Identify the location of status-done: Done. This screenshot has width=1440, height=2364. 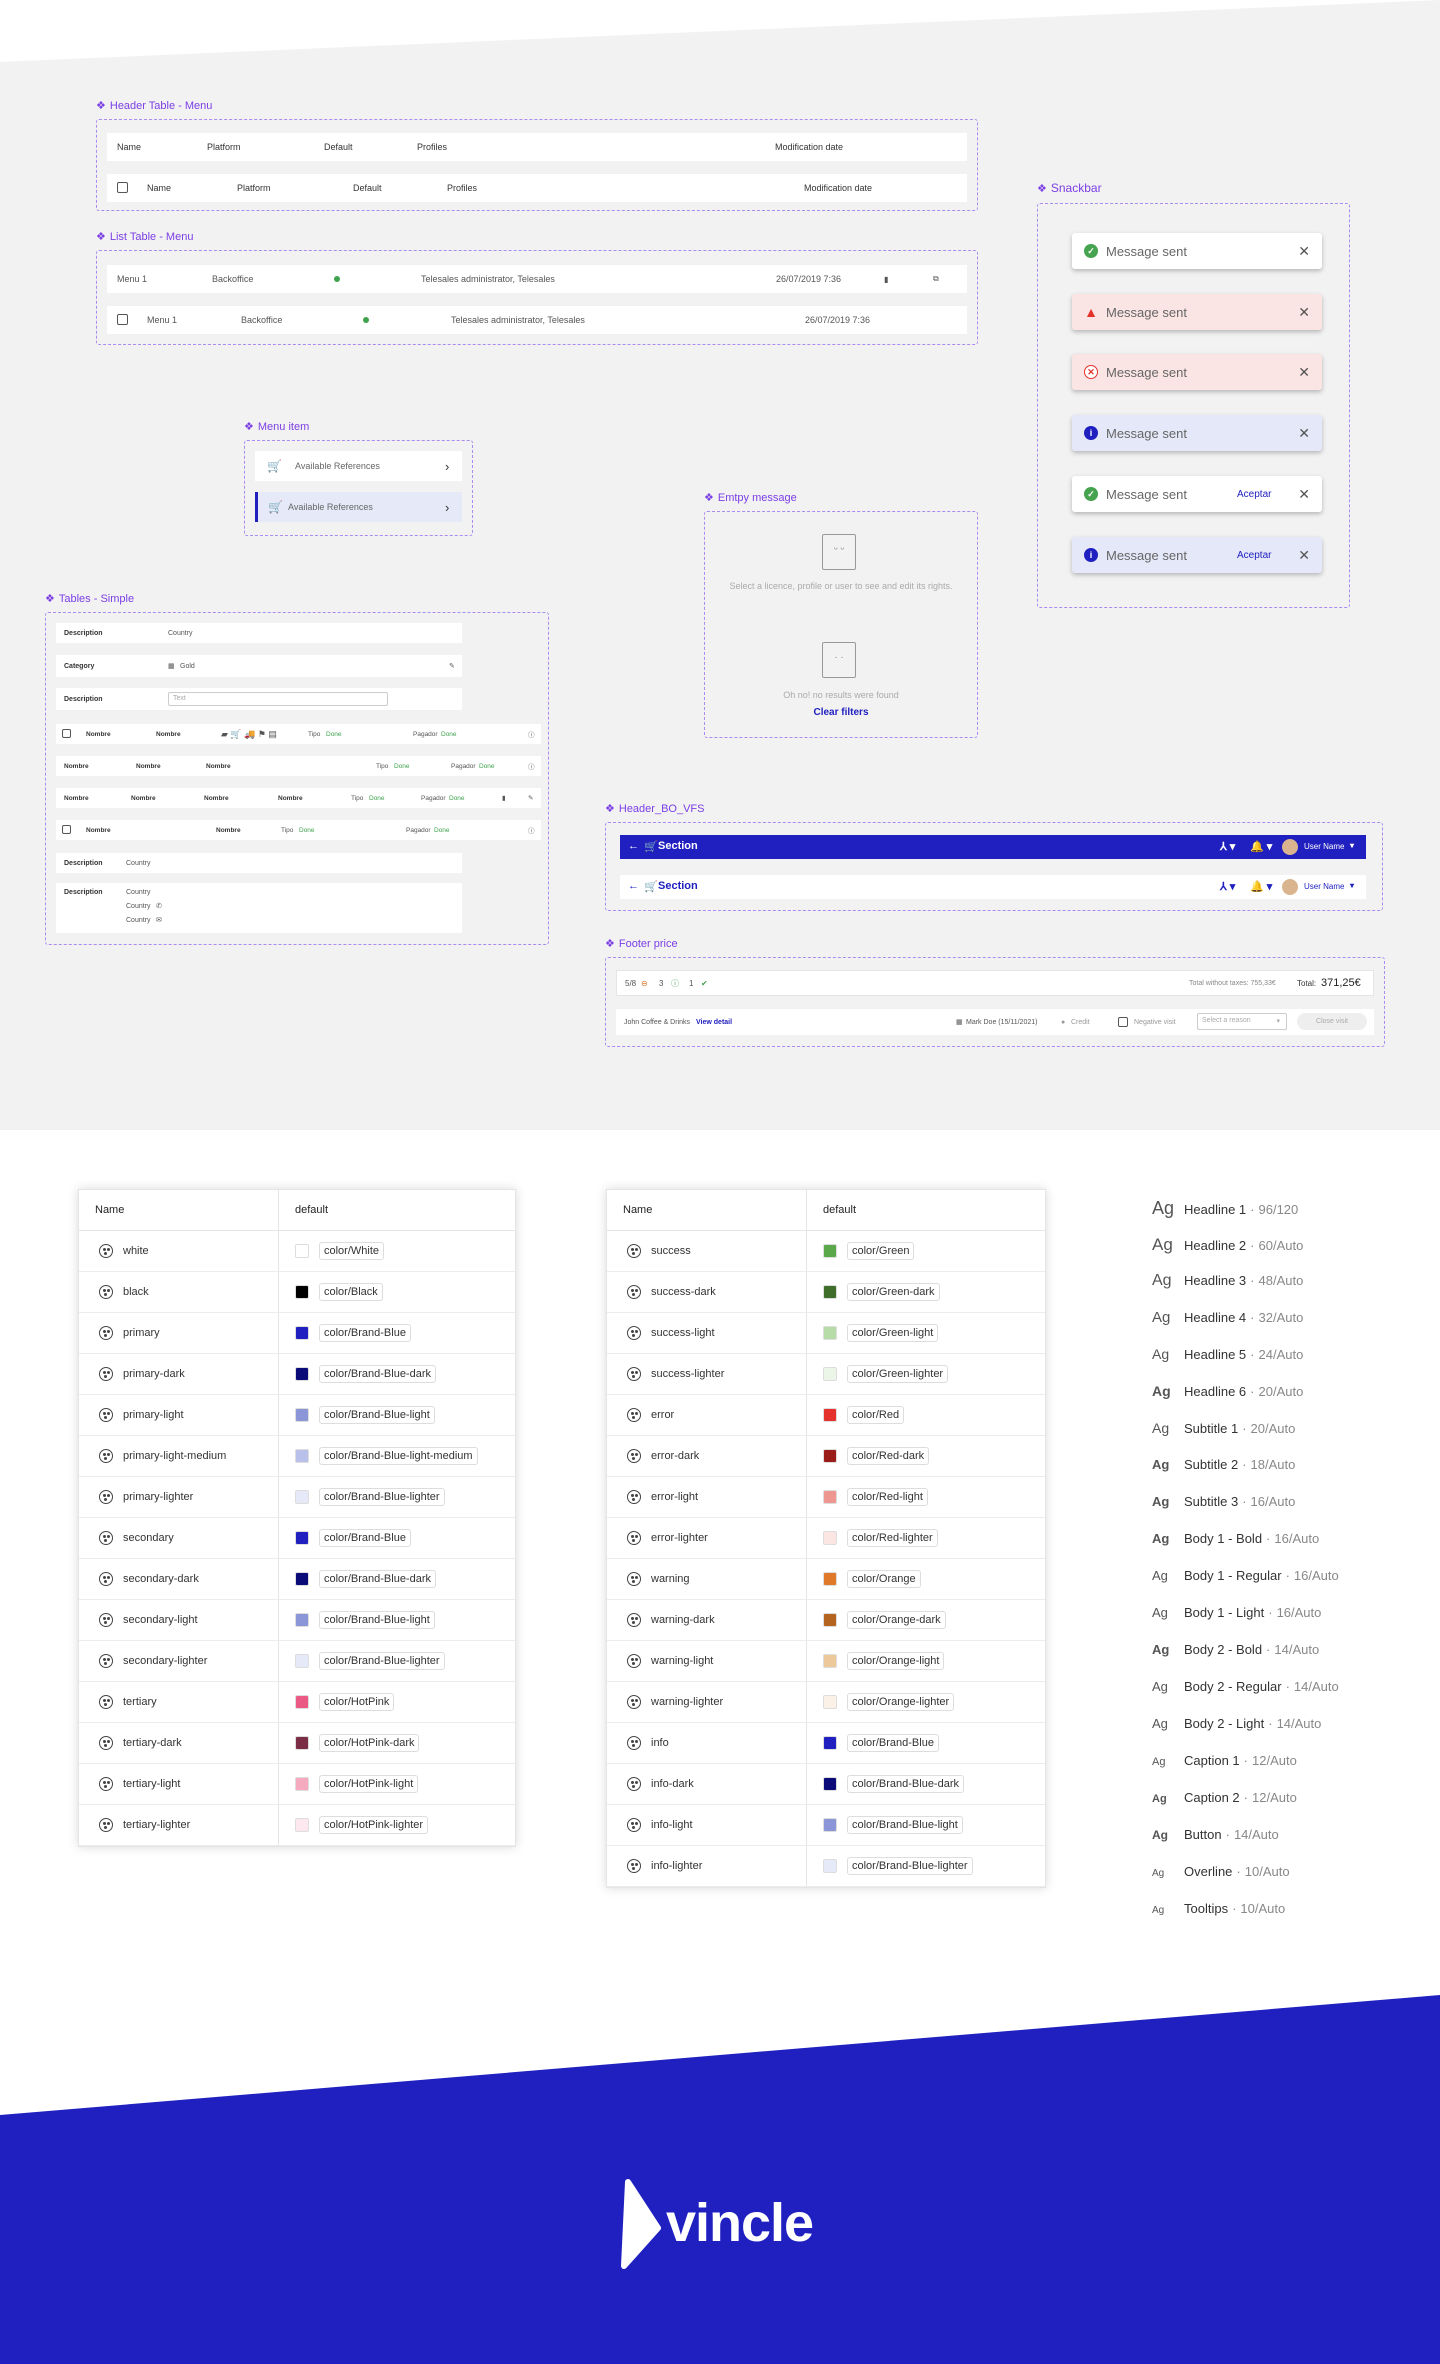
(334, 734).